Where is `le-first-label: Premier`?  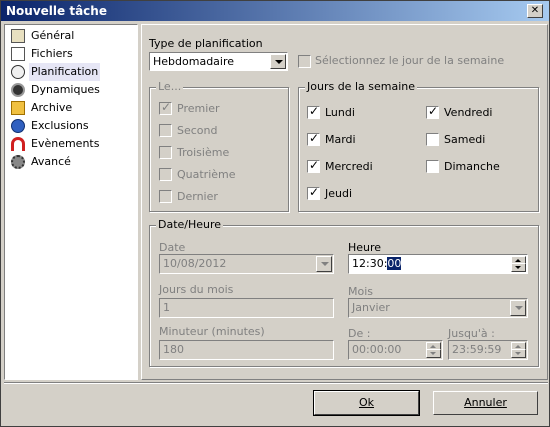
le-first-label: Premier is located at coordinates (198, 108).